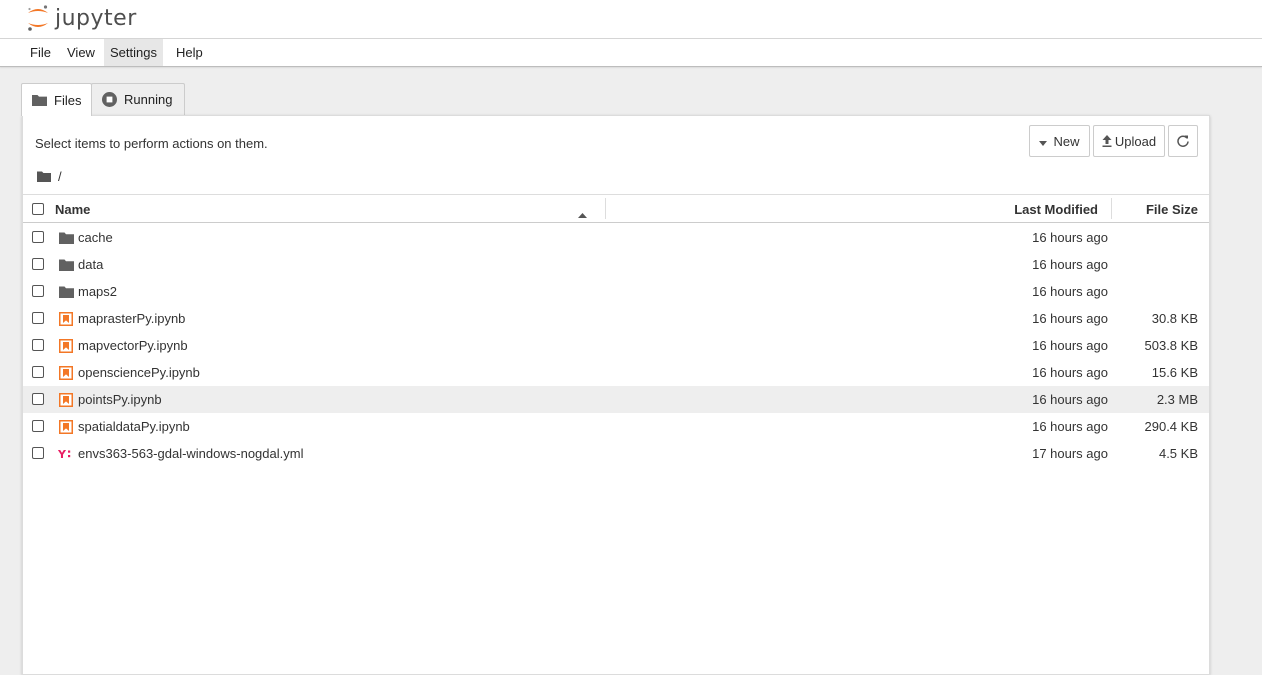  What do you see at coordinates (1066, 141) in the screenshot?
I see `new-button-label: New` at bounding box center [1066, 141].